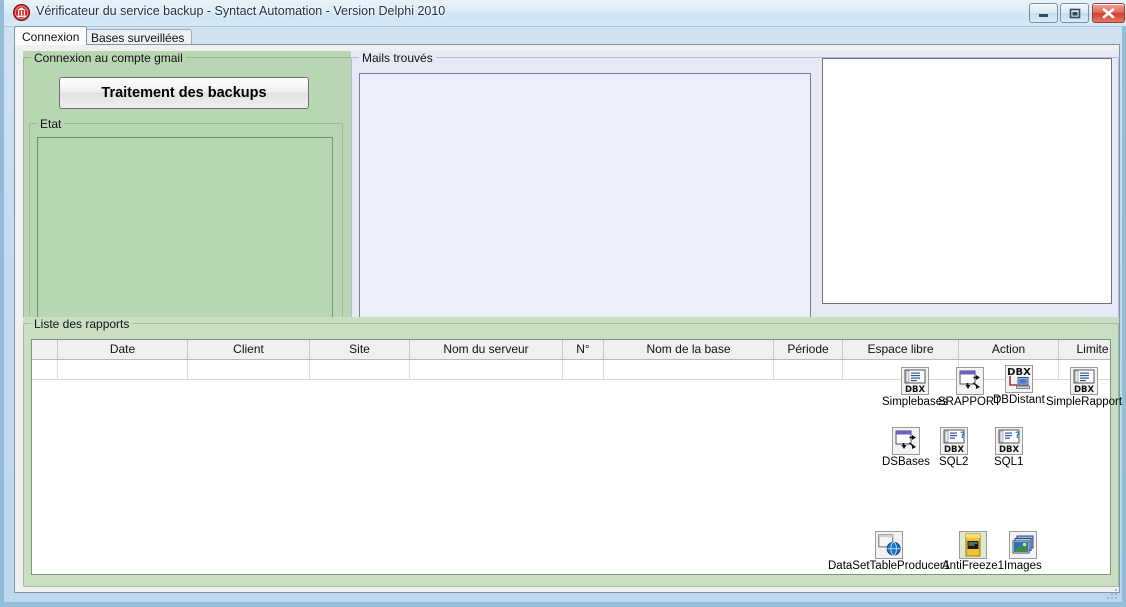 The width and height of the screenshot is (1126, 607). Describe the element at coordinates (1108, 13) in the screenshot. I see `close-button` at that location.